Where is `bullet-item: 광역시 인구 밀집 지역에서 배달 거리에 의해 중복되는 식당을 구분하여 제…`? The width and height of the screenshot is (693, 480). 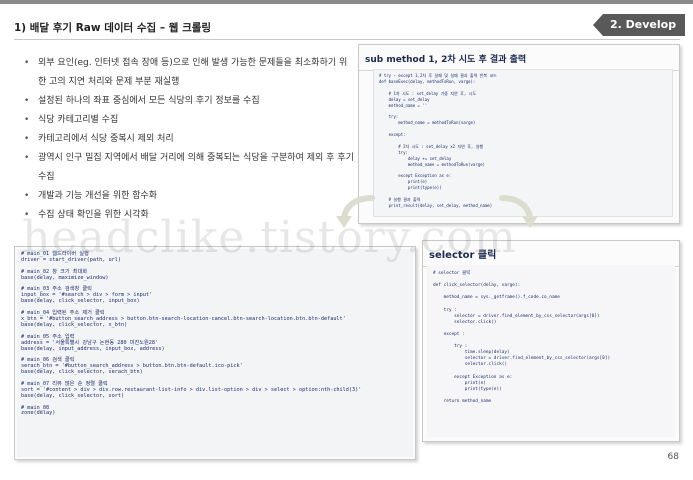
bullet-item: 광역시 인구 밀집 지역에서 배달 거리에 의해 중복되는 식당을 구분하여 제… is located at coordinates (189, 168).